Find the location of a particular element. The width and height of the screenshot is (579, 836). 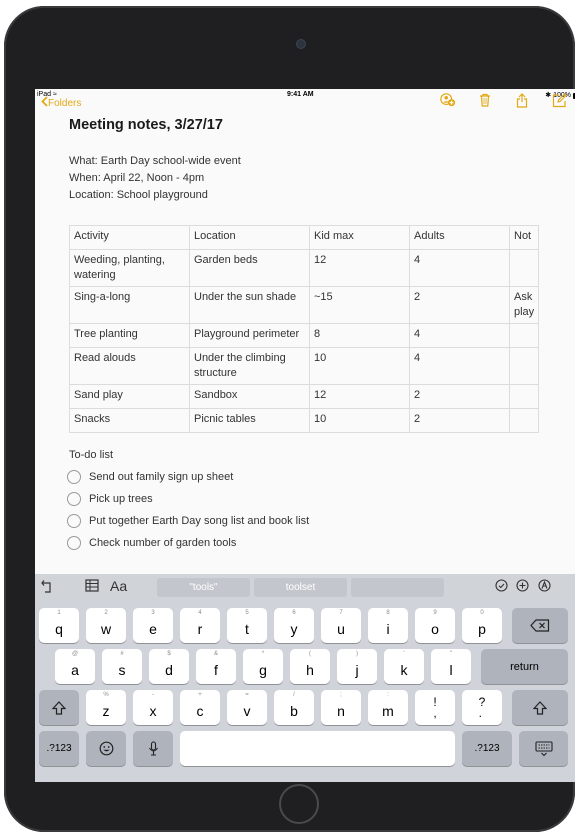

key: + c is located at coordinates (200, 707).